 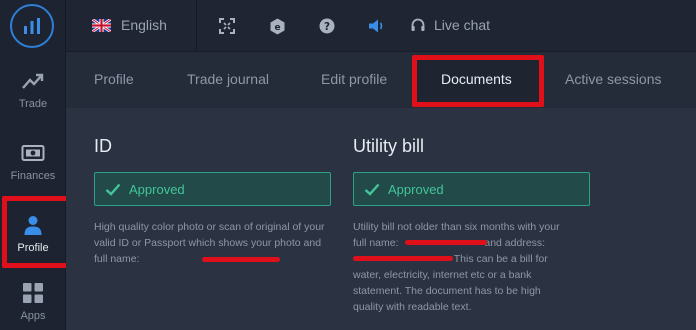 What do you see at coordinates (101, 25) in the screenshot?
I see `uk-flag-icon` at bounding box center [101, 25].